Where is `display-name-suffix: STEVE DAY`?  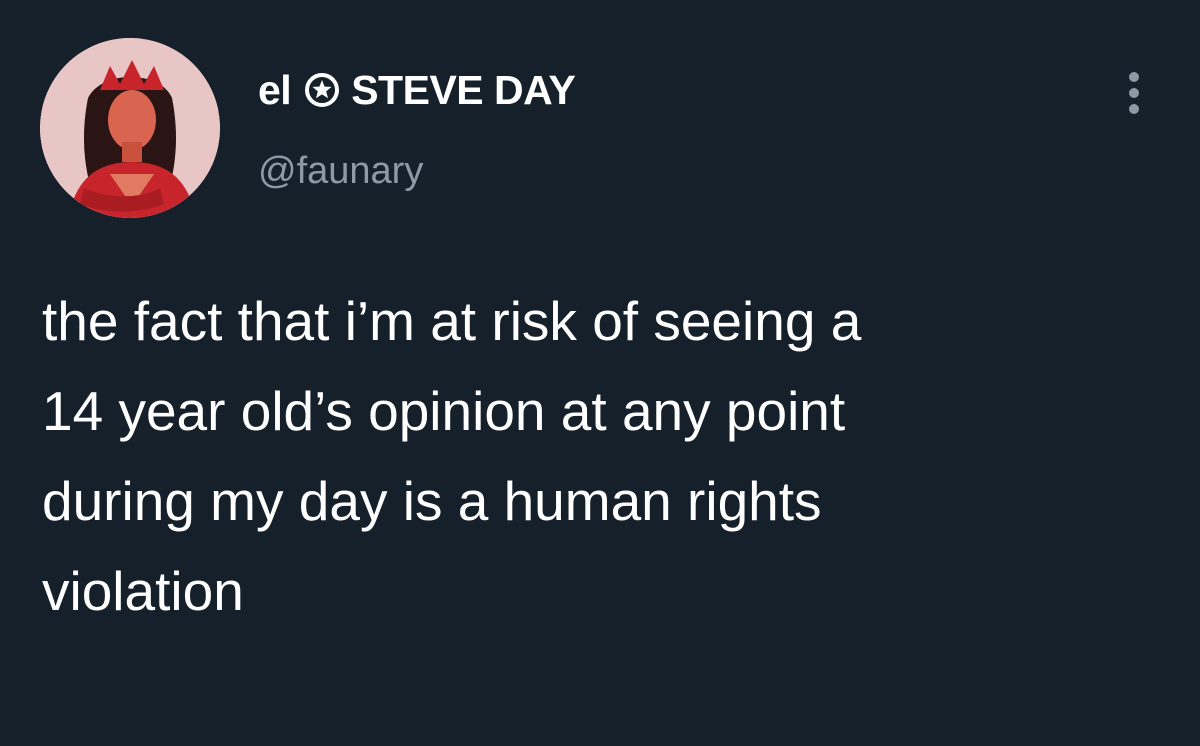 display-name-suffix: STEVE DAY is located at coordinates (463, 89).